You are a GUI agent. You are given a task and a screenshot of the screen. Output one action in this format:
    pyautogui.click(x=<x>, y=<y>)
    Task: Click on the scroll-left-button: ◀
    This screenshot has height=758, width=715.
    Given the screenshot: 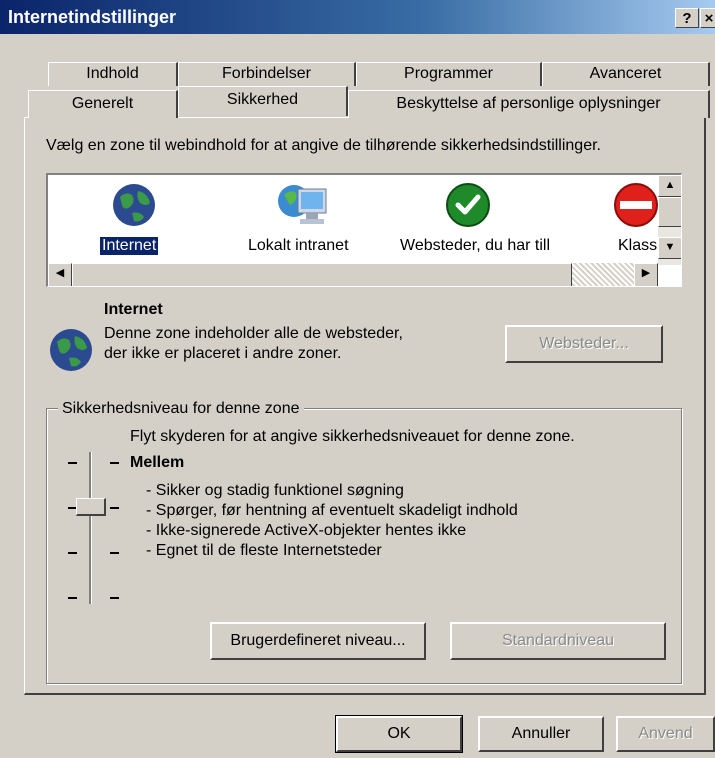 What is the action you would take?
    pyautogui.click(x=60, y=274)
    